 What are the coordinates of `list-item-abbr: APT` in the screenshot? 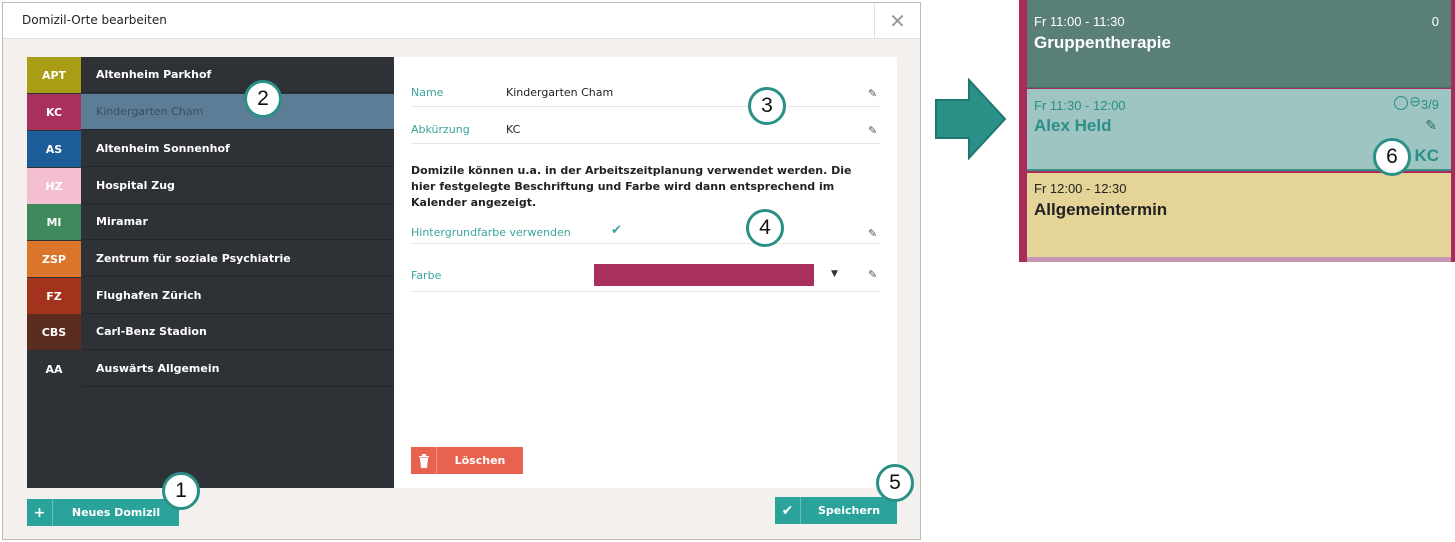 It's located at (54, 75).